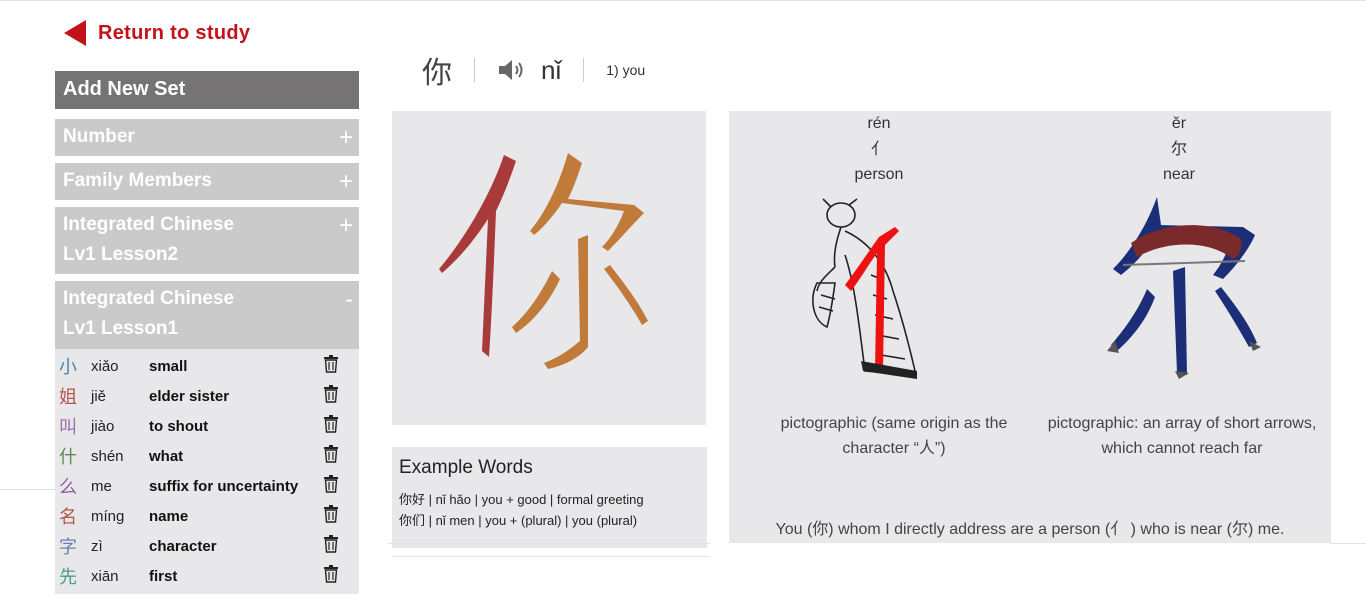 The height and width of the screenshot is (603, 1366). What do you see at coordinates (437, 73) in the screenshot?
I see `header-hanzi: 你` at bounding box center [437, 73].